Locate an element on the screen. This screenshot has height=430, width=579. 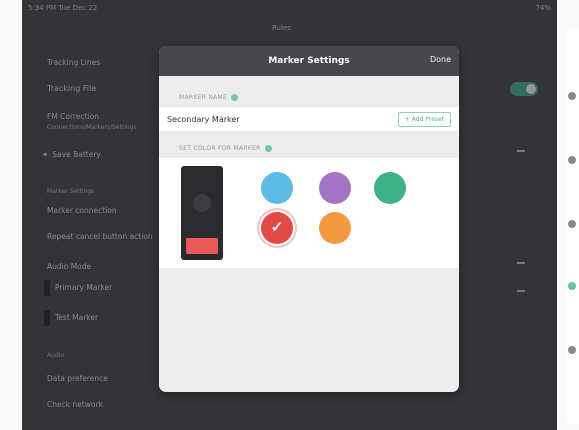
modal-header: Marker Settings Done is located at coordinates (309, 61).